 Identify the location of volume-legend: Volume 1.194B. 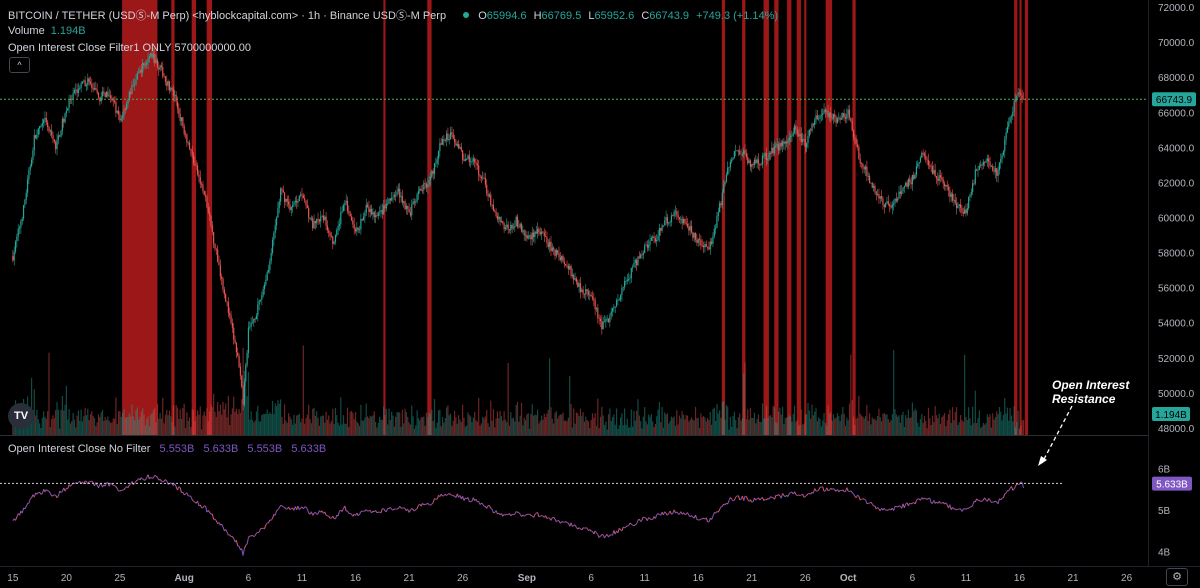
(47, 31).